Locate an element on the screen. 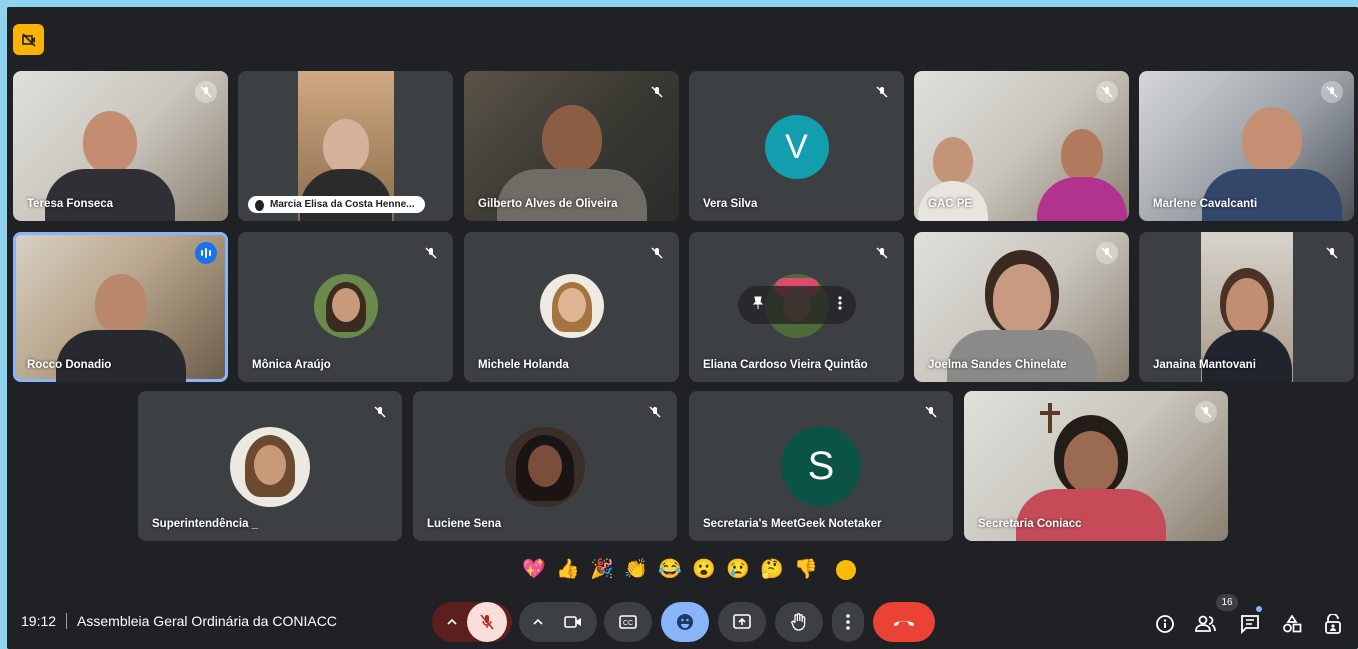  reaction-sparkling-heart: 💖 is located at coordinates (534, 570).